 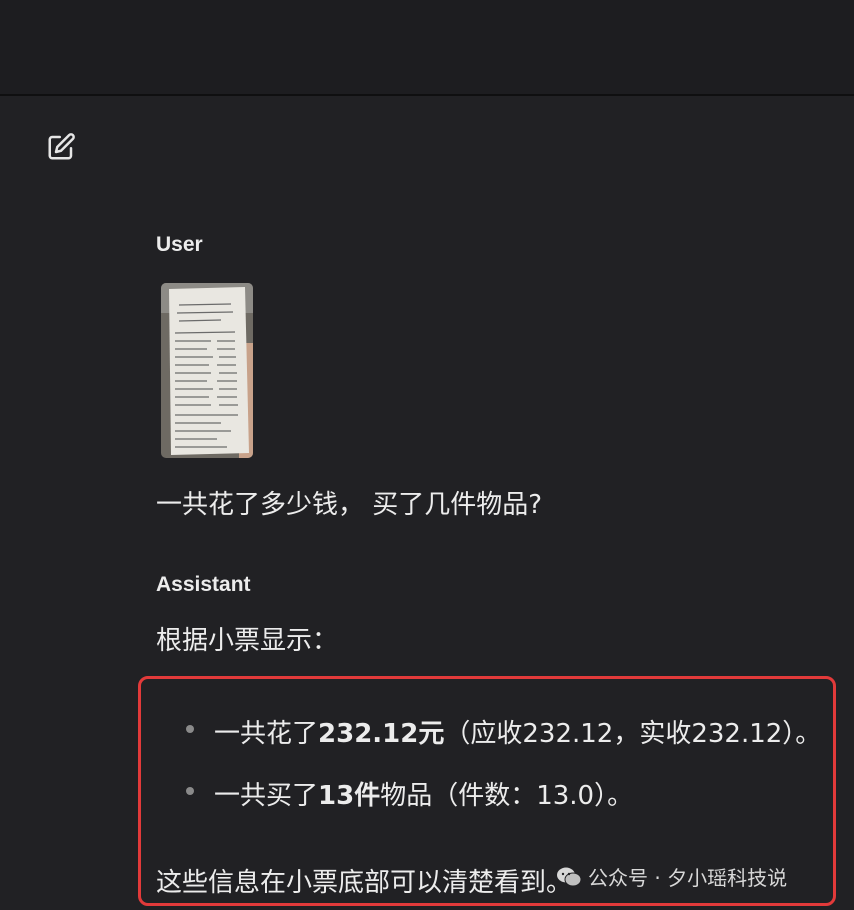 I want to click on edit-icon, so click(x=61, y=146).